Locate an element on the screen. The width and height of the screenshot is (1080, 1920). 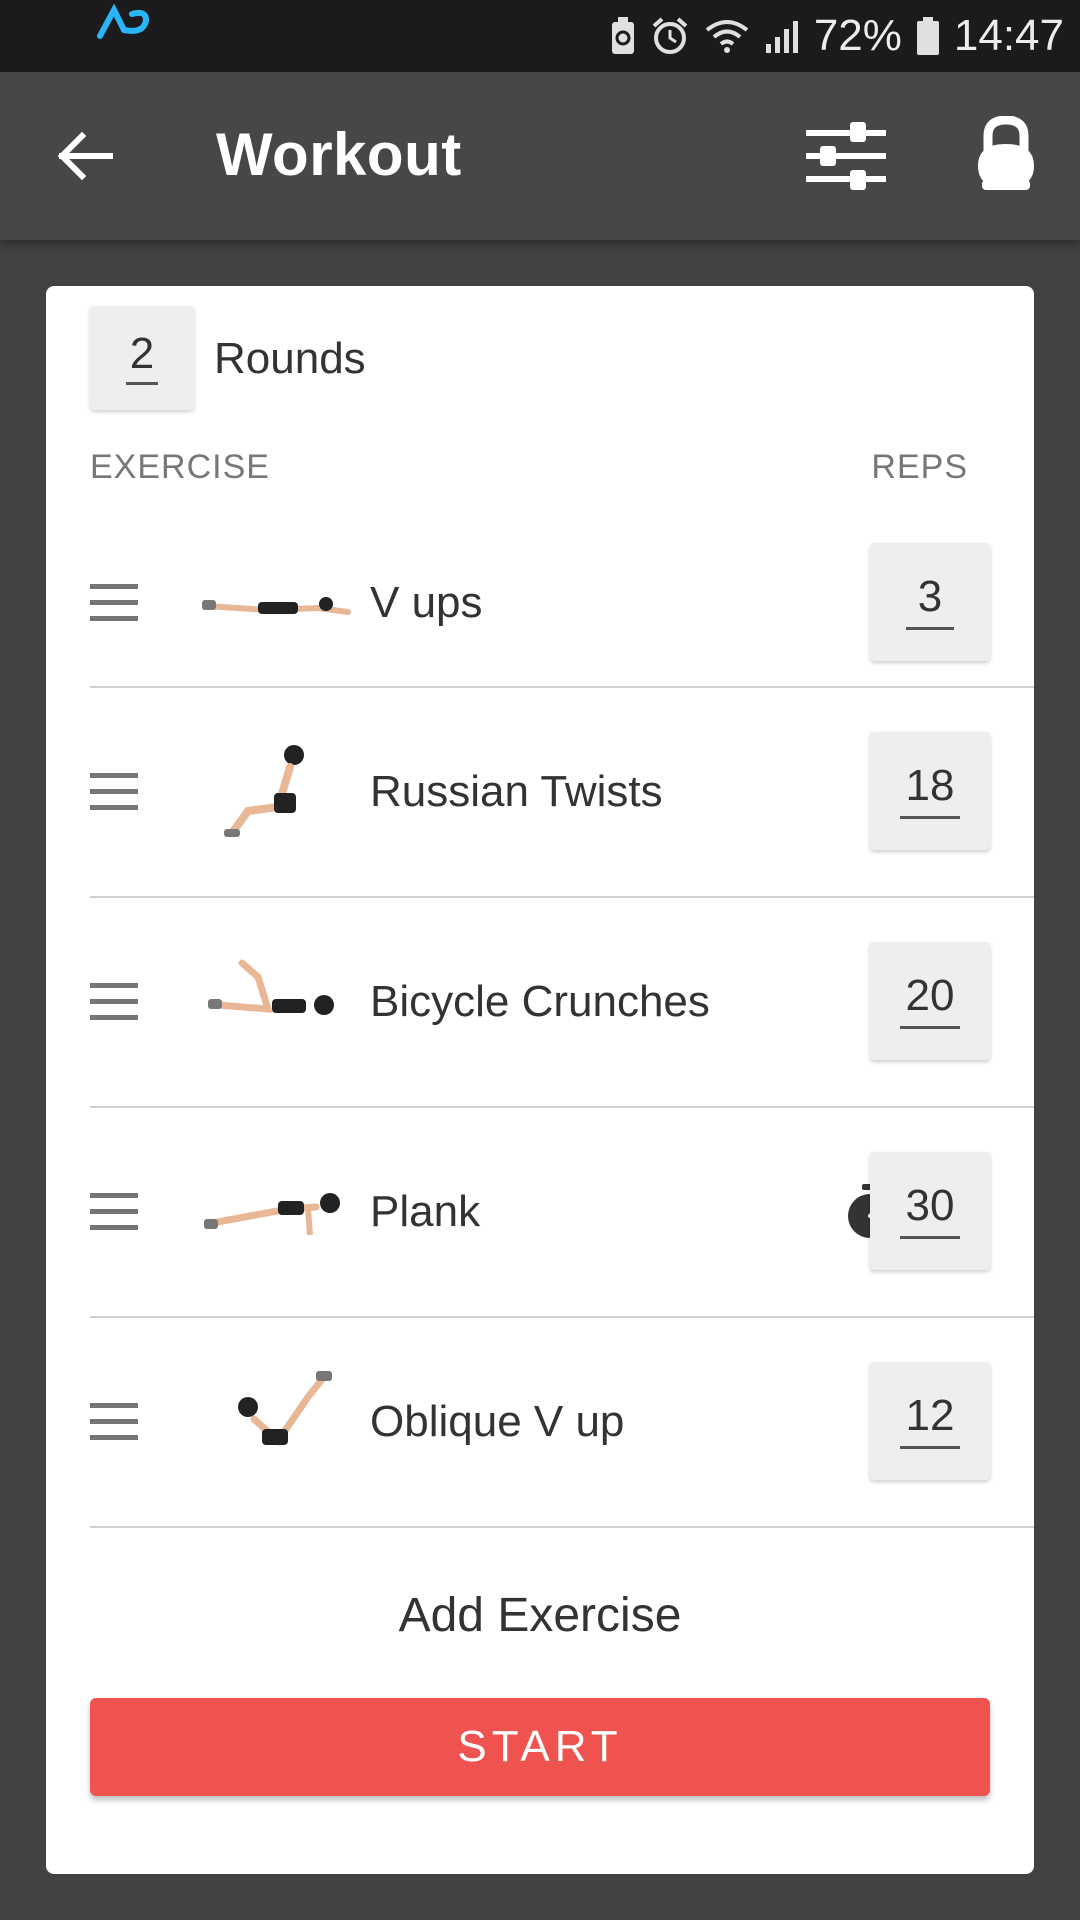
reps-input: 20 is located at coordinates (930, 1001).